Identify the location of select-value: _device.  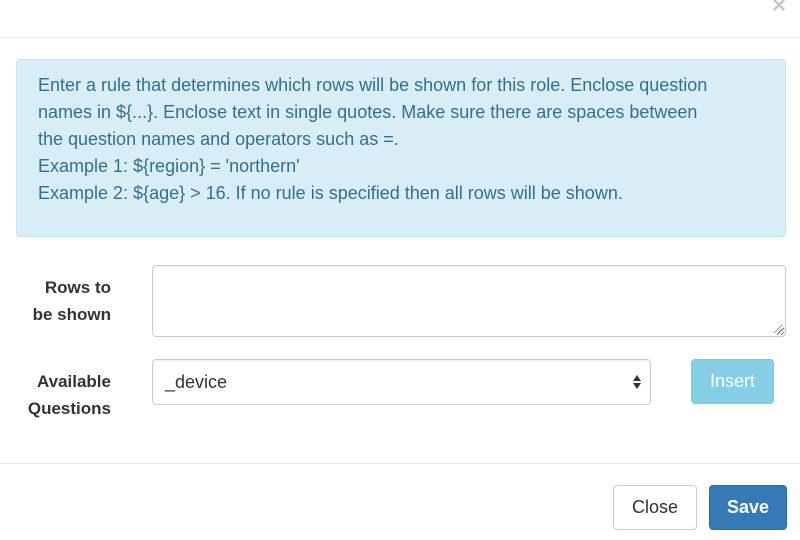
(196, 382).